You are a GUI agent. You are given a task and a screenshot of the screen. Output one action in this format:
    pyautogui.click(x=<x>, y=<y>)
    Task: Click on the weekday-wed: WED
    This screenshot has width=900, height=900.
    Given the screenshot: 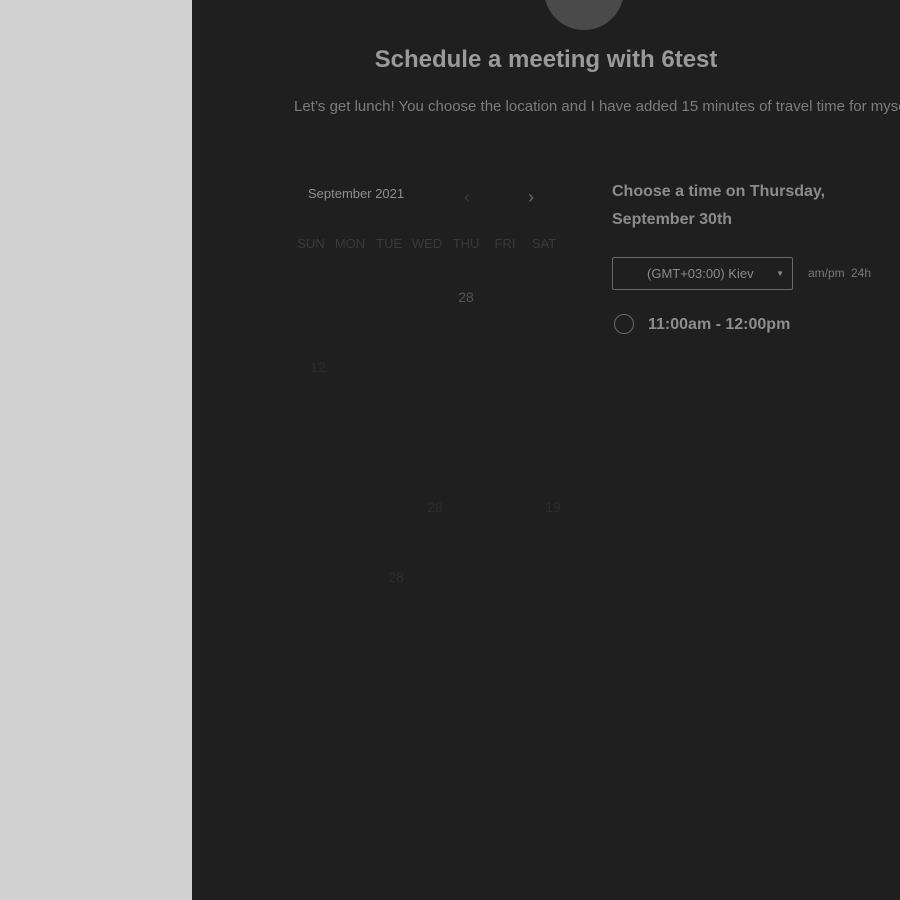 What is the action you would take?
    pyautogui.click(x=427, y=243)
    